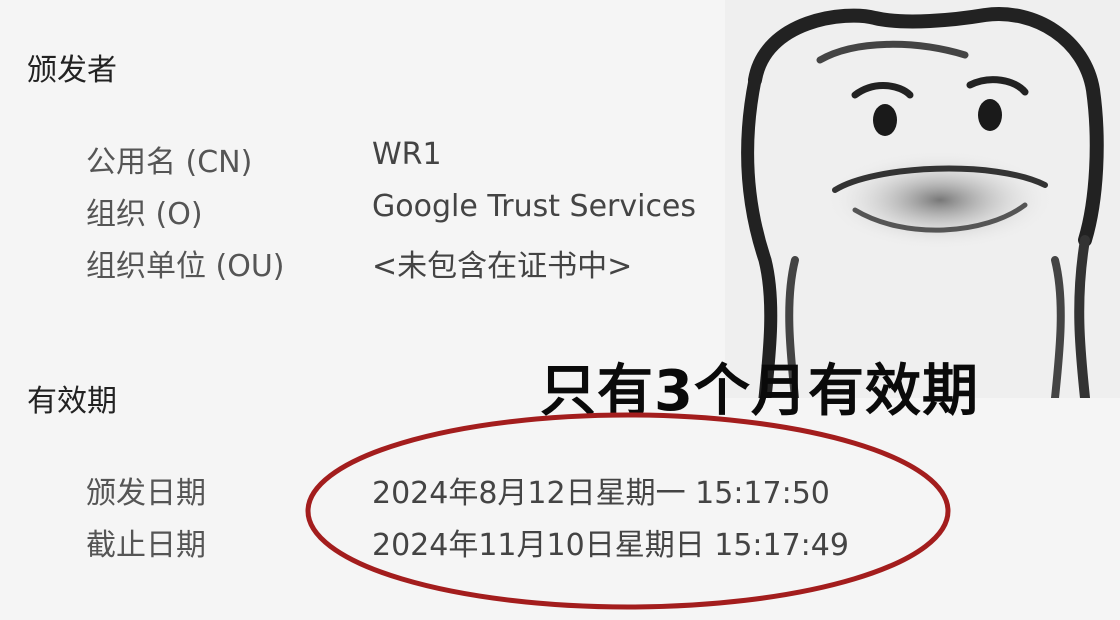  I want to click on issuer-org-value: Google Trust Services, so click(534, 206).